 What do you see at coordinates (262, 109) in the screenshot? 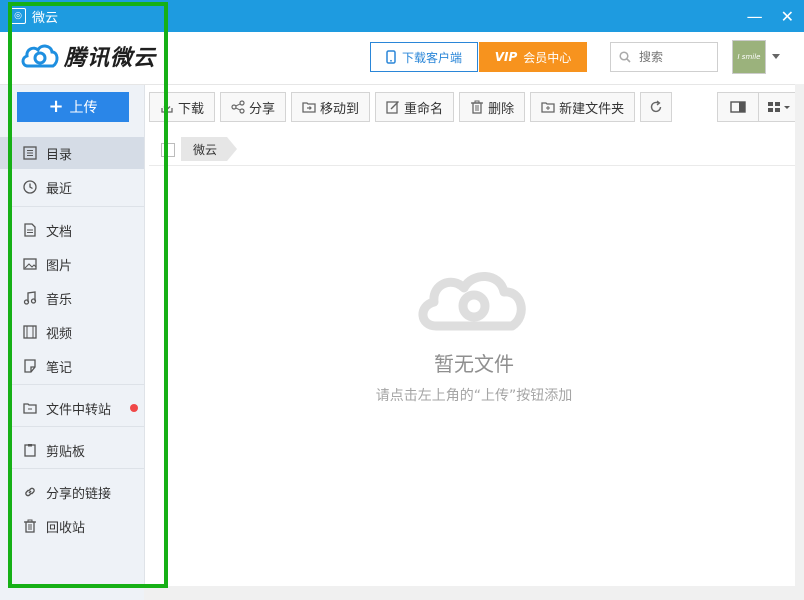
I see `share-label: 分享` at bounding box center [262, 109].